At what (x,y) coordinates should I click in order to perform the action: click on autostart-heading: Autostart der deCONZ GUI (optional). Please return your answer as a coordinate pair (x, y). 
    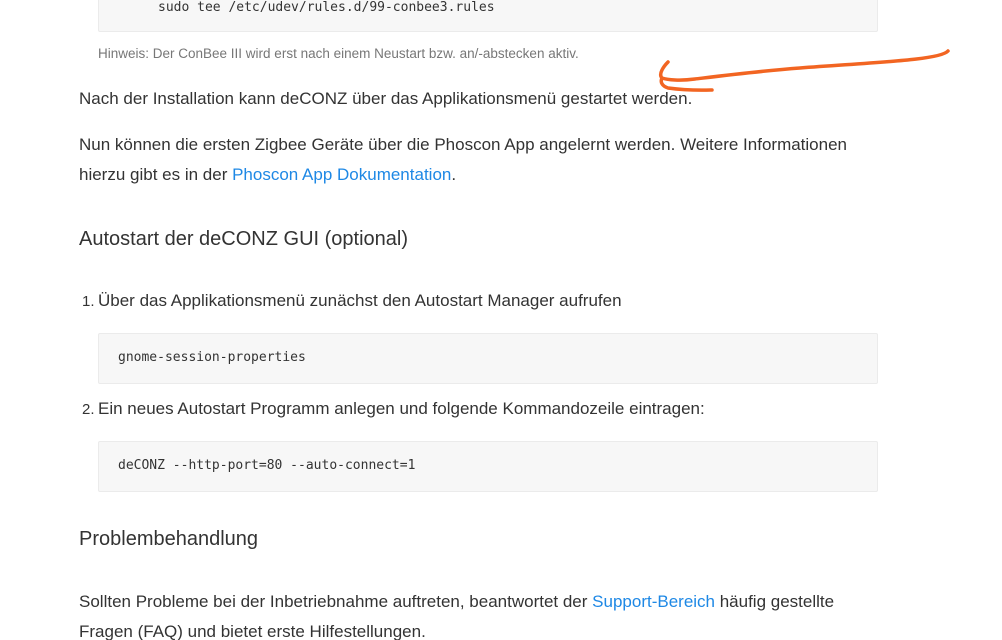
    Looking at the image, I should click on (244, 239).